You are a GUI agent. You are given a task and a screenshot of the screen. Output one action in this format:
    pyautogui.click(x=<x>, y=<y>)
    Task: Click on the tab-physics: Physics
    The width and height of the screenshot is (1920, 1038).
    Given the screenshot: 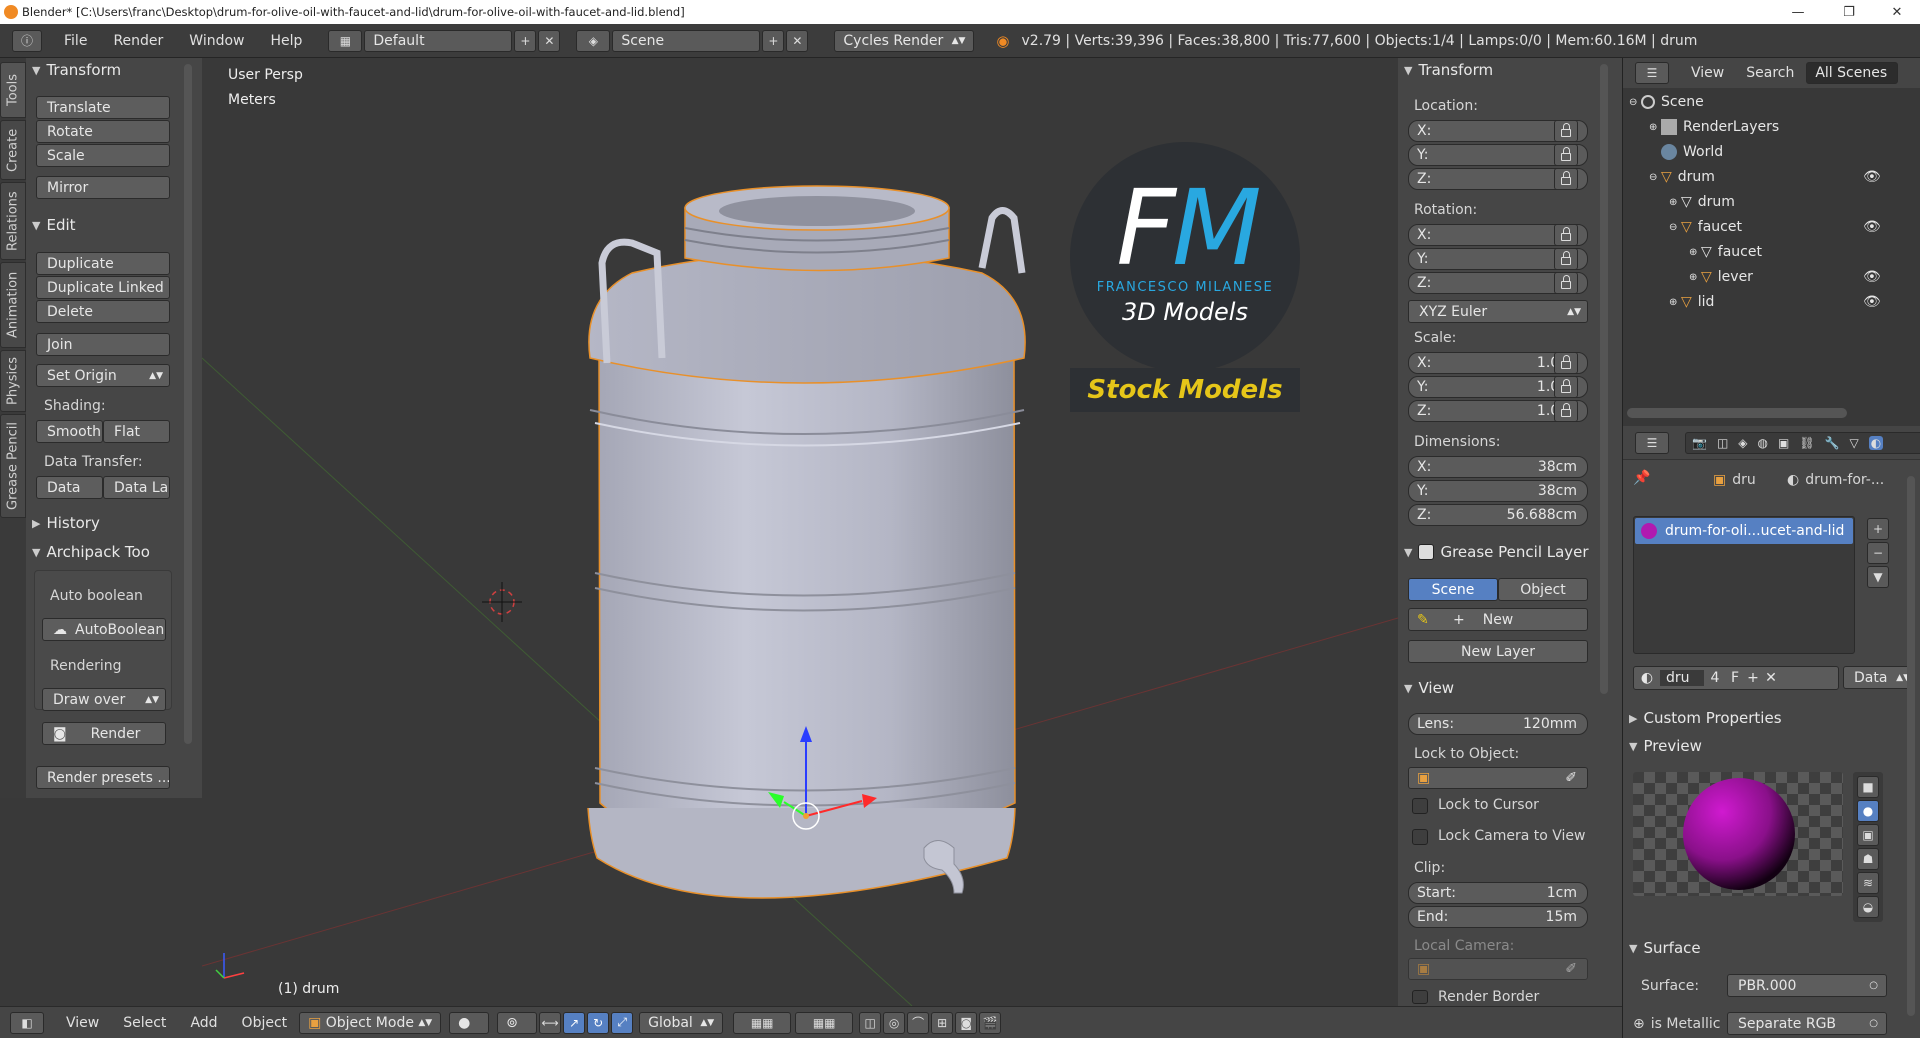 What is the action you would take?
    pyautogui.click(x=13, y=381)
    